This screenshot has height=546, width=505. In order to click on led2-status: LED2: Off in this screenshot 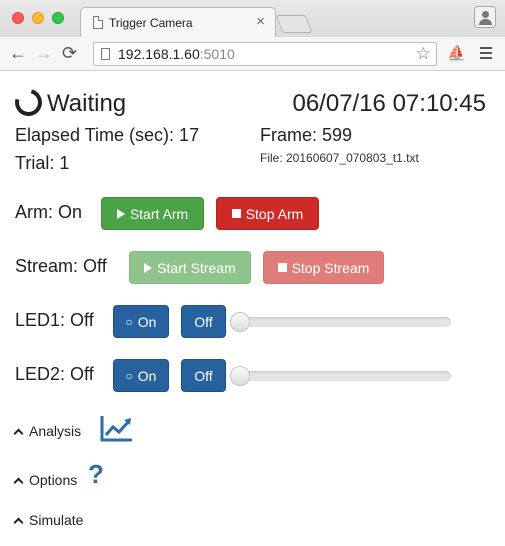, I will do `click(54, 374)`.